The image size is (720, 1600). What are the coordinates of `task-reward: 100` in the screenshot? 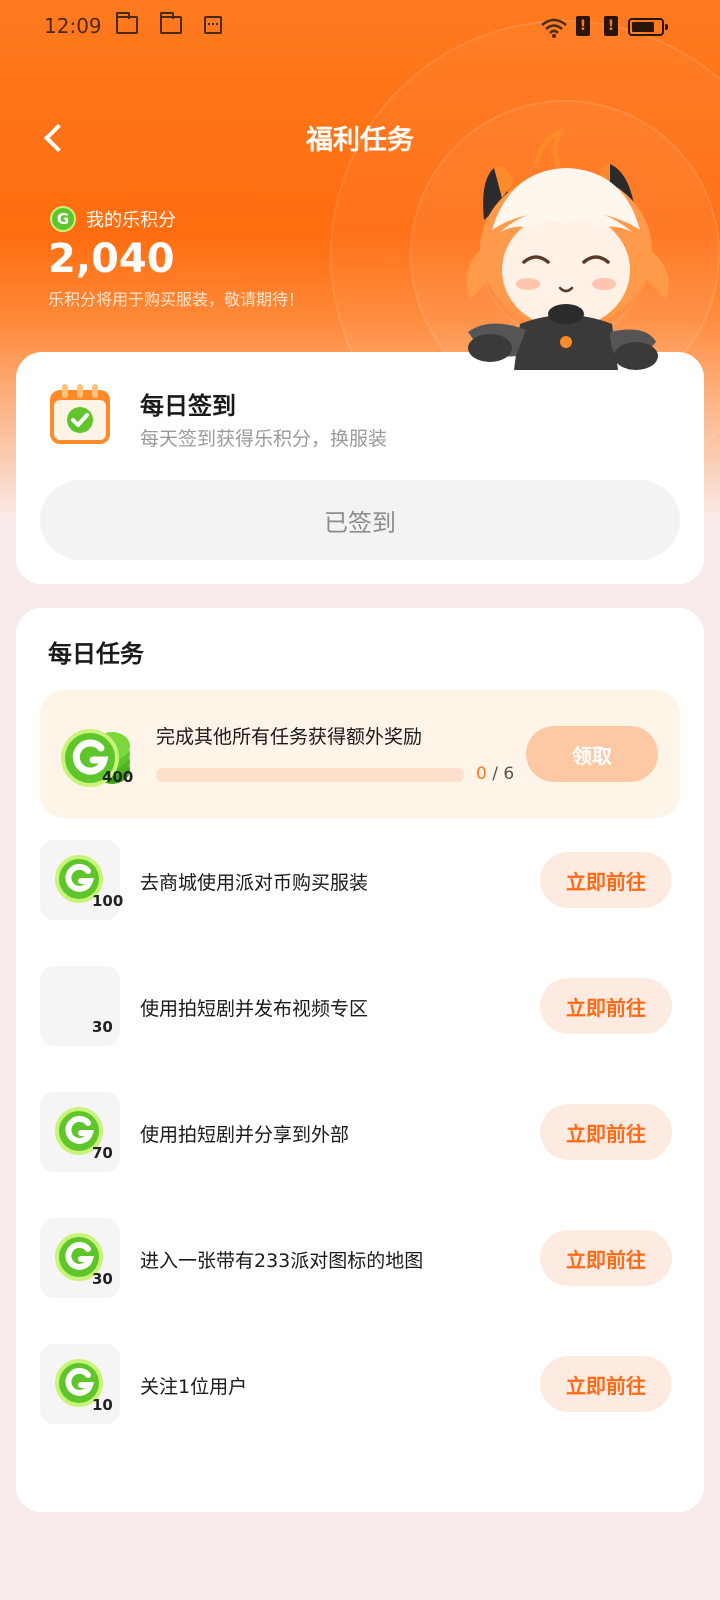 It's located at (108, 901).